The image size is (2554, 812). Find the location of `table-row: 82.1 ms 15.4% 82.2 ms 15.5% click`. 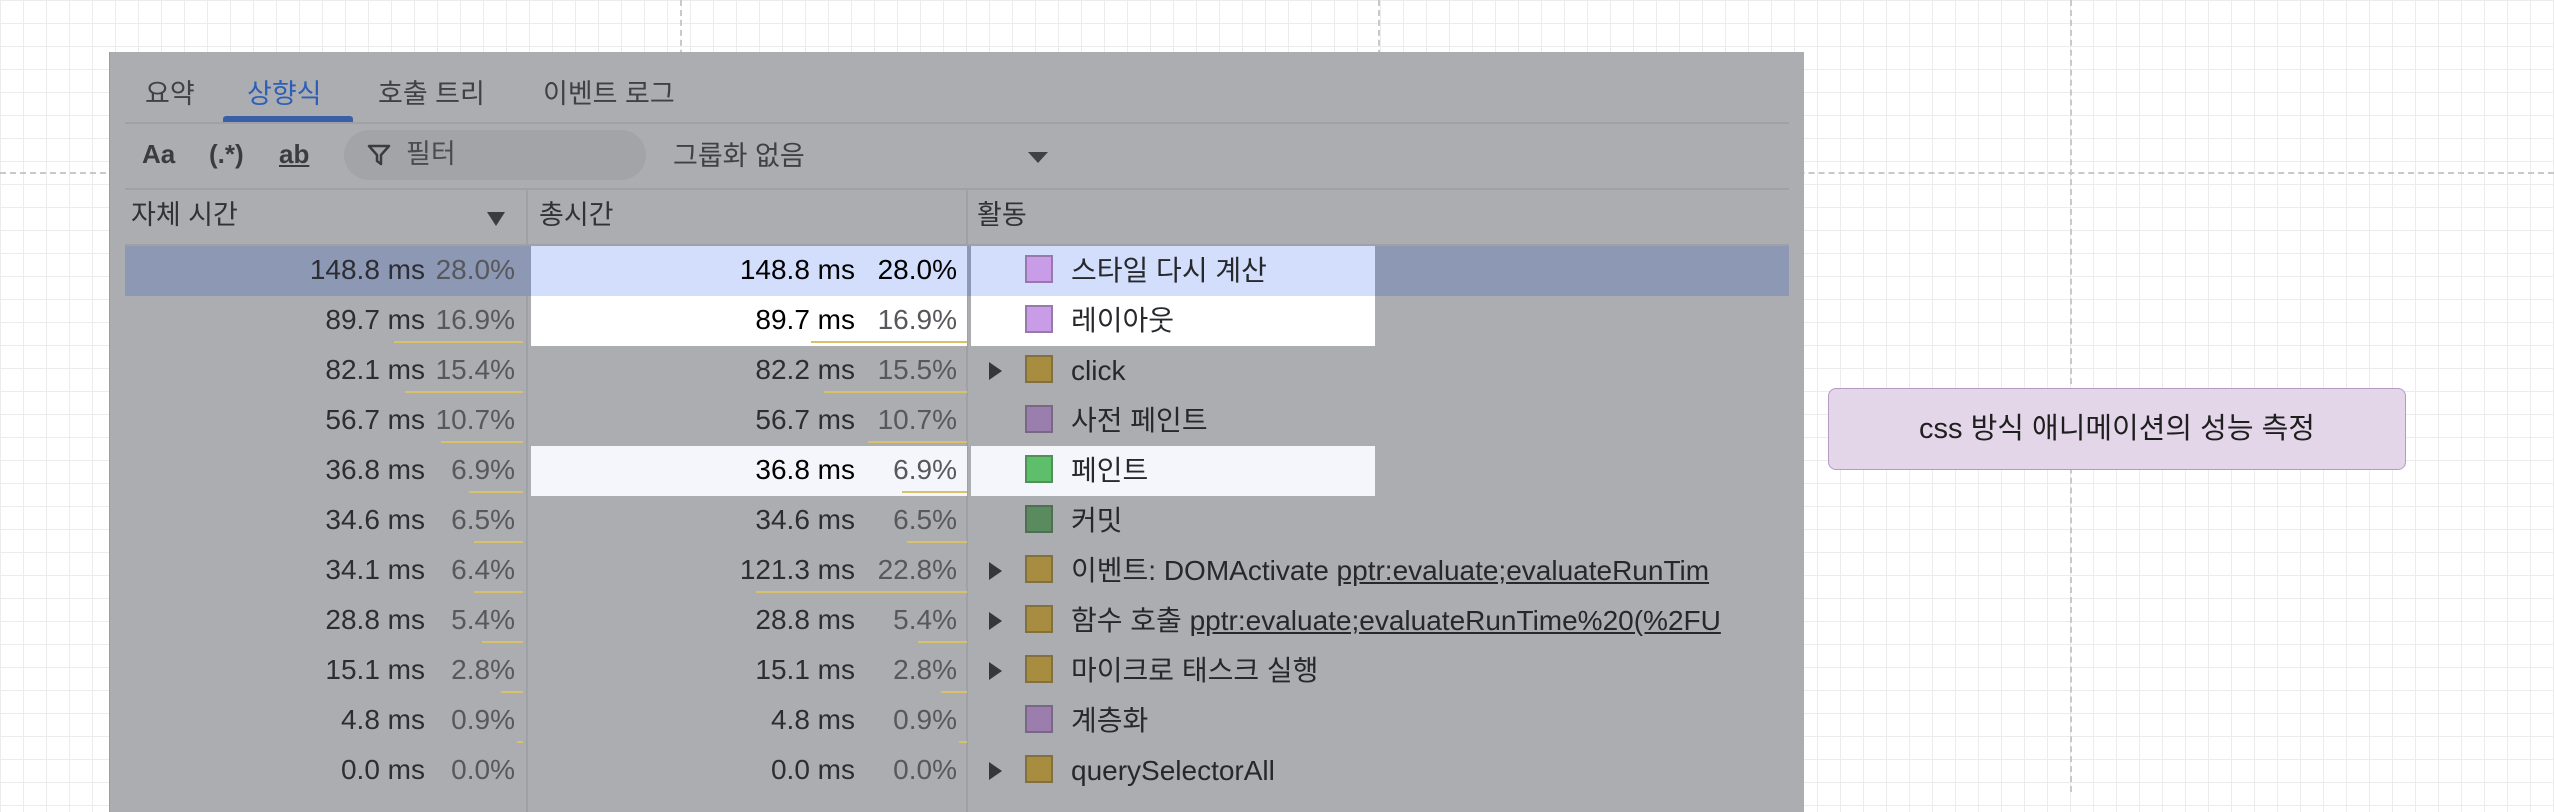

table-row: 82.1 ms 15.4% 82.2 ms 15.5% click is located at coordinates (957, 371).